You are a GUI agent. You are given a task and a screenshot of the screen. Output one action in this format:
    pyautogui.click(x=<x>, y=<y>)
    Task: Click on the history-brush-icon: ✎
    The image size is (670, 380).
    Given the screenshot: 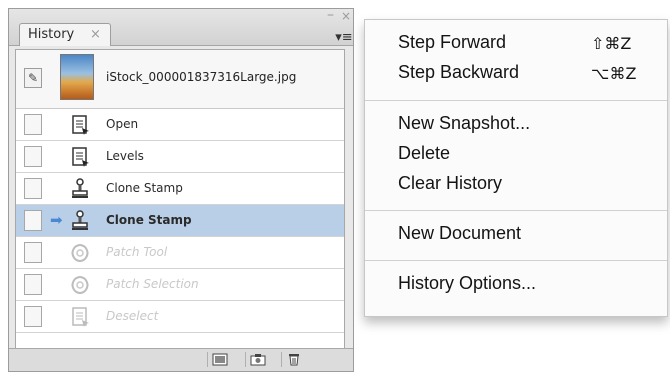 What is the action you would take?
    pyautogui.click(x=33, y=78)
    